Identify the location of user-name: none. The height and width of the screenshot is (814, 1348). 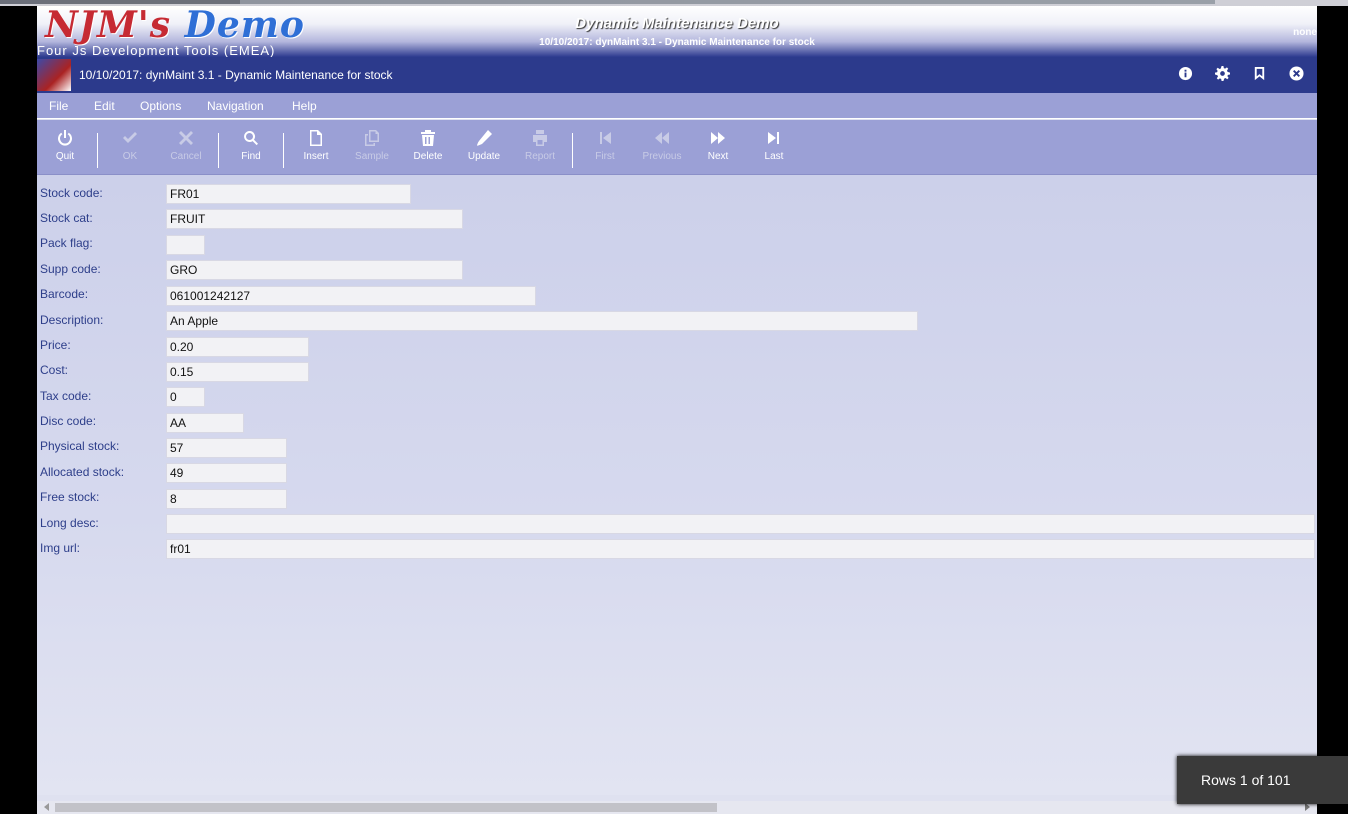
(1305, 32).